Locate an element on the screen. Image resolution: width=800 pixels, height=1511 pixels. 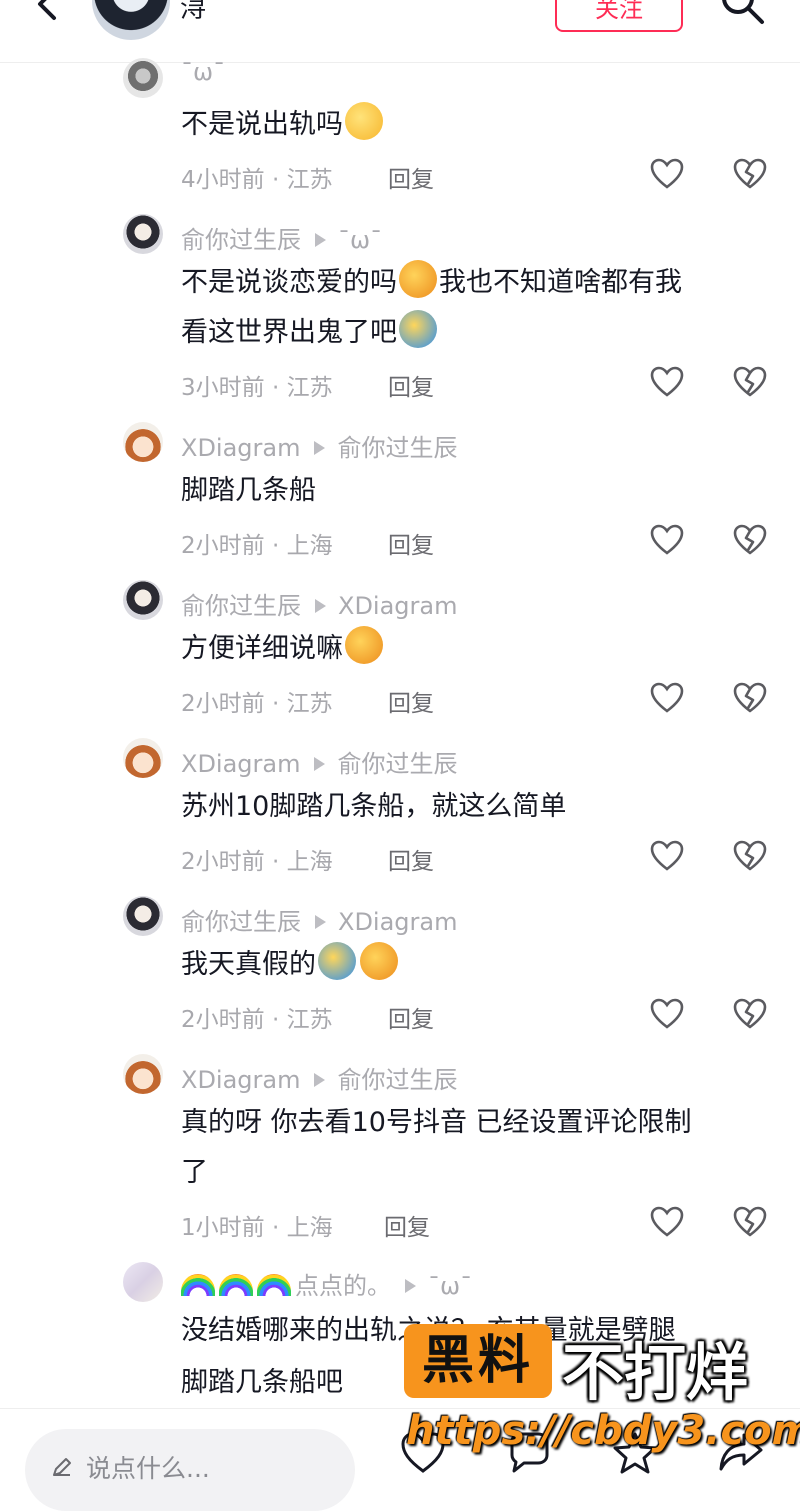
comment-text-line: 看这世界出鬼了吧 is located at coordinates (471, 333).